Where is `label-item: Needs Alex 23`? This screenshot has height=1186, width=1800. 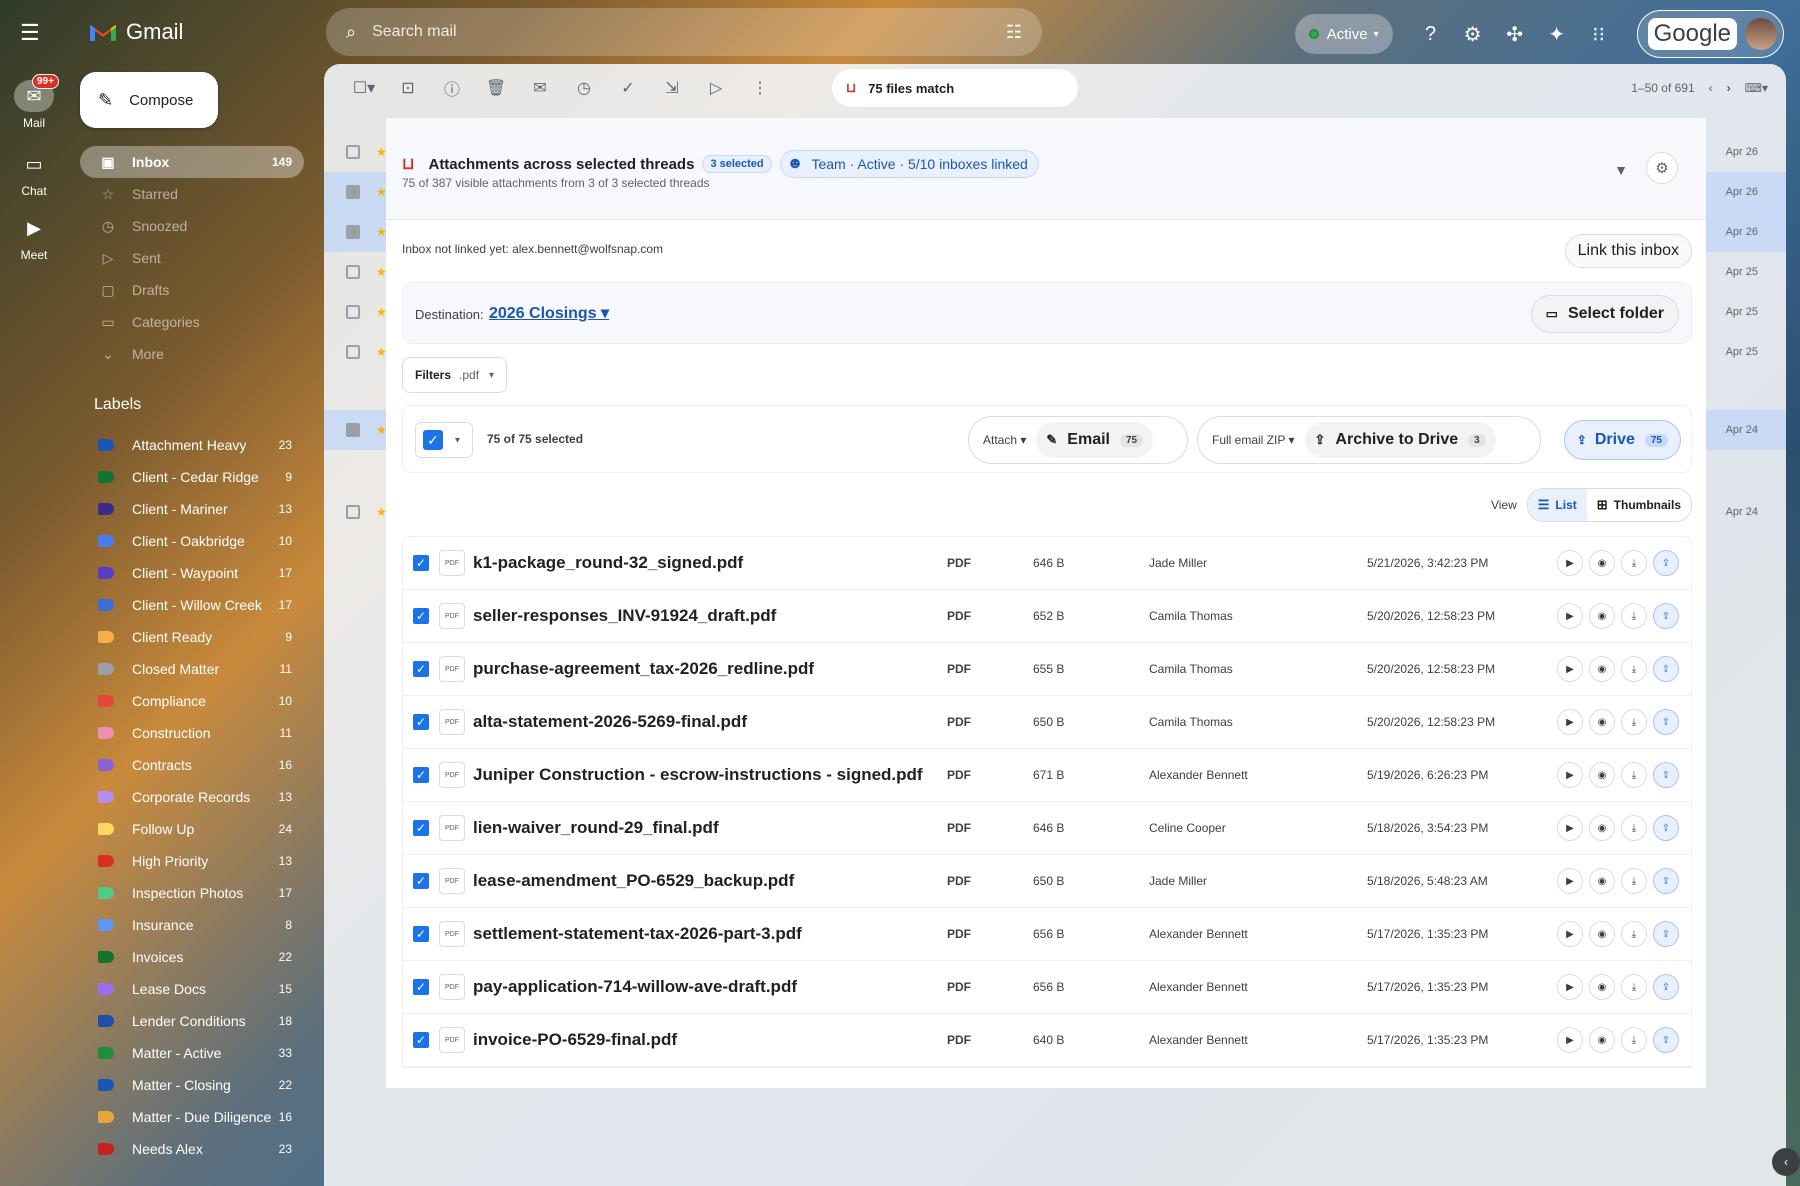
label-item: Needs Alex 23 is located at coordinates (192, 1149).